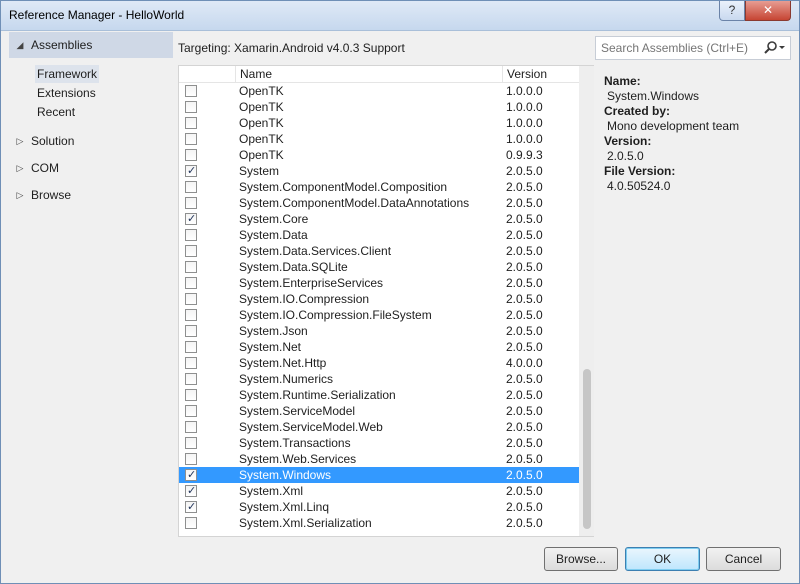 This screenshot has height=584, width=800. I want to click on table-row: System.Numerics 2.0.5.0, so click(379, 379).